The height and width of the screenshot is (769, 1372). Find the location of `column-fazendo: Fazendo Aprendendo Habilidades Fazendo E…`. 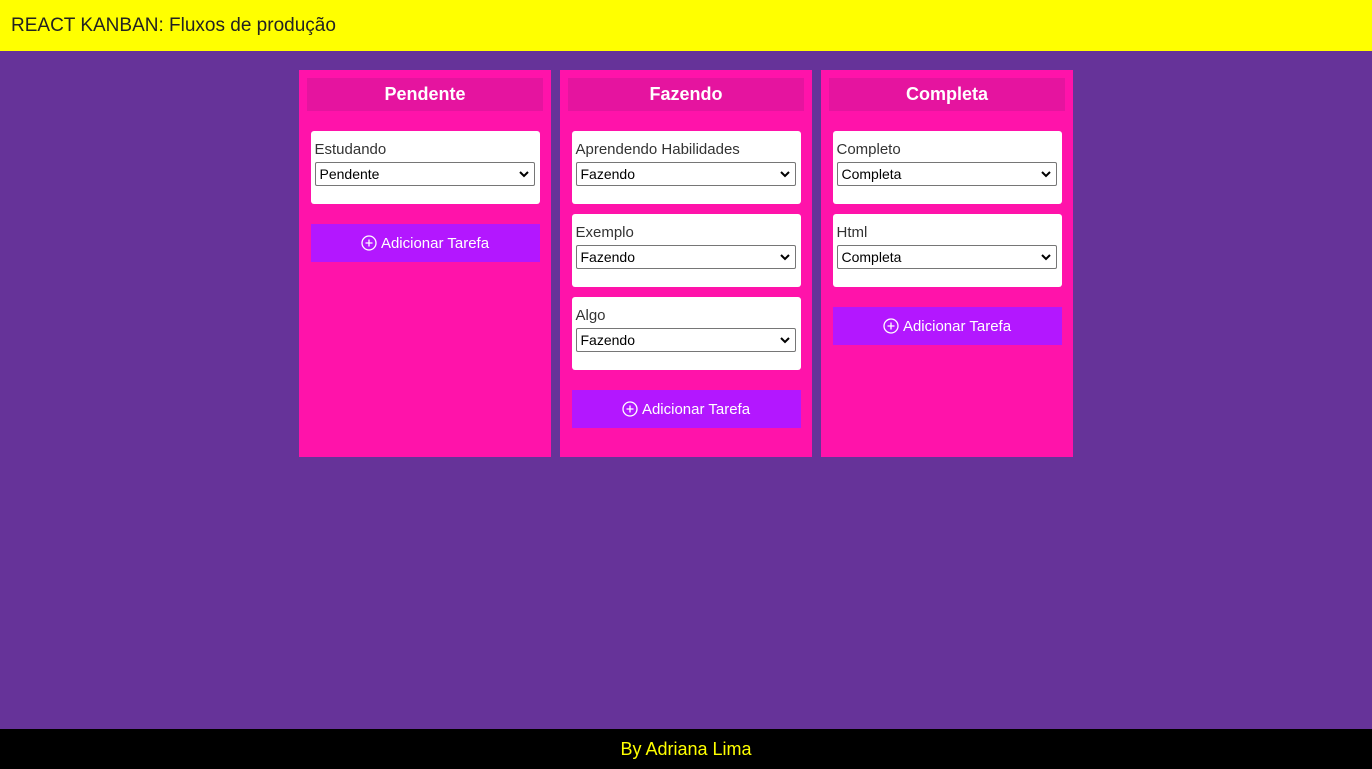

column-fazendo: Fazendo Aprendendo Habilidades Fazendo E… is located at coordinates (686, 263).